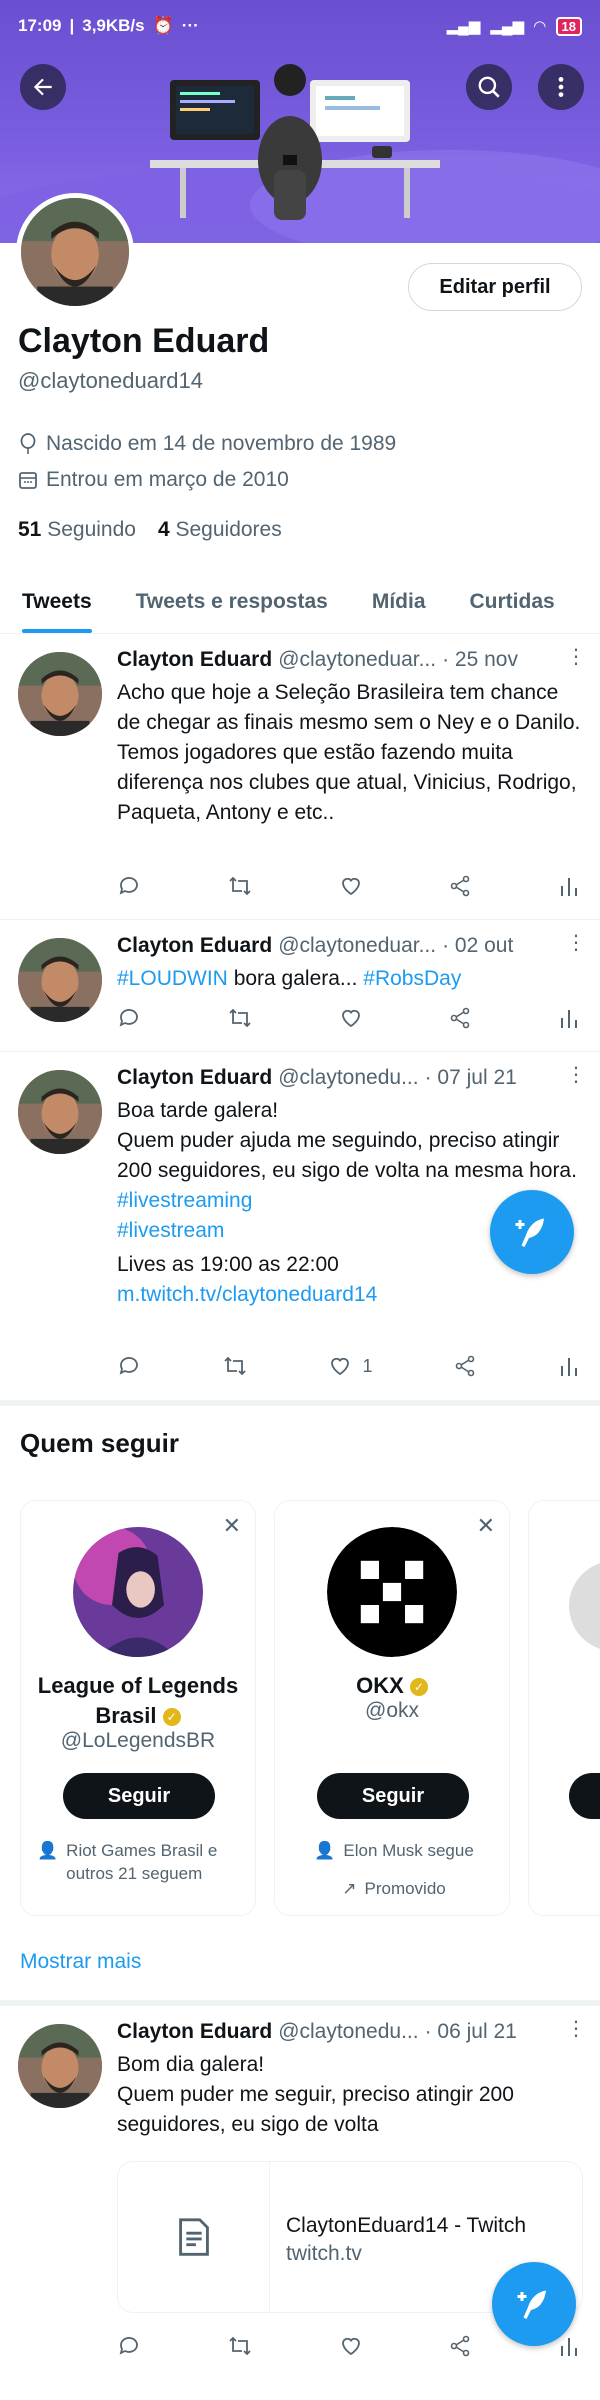 This screenshot has height=2400, width=600. I want to click on promoted-label: ↗ Promovido, so click(394, 1888).